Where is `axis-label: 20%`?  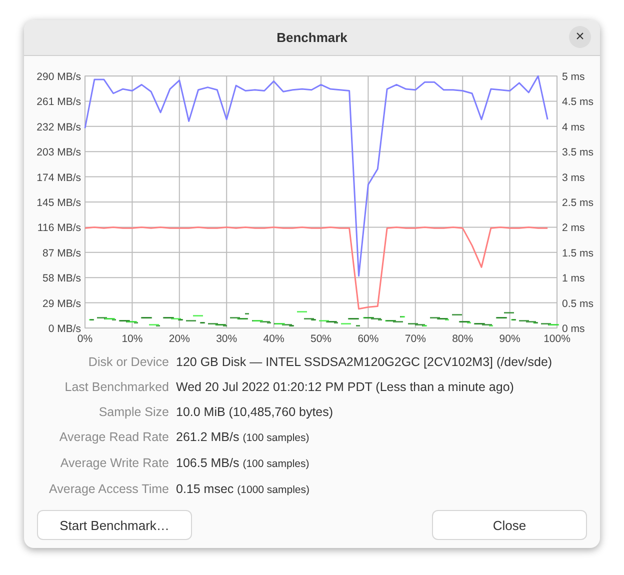
axis-label: 20% is located at coordinates (179, 339).